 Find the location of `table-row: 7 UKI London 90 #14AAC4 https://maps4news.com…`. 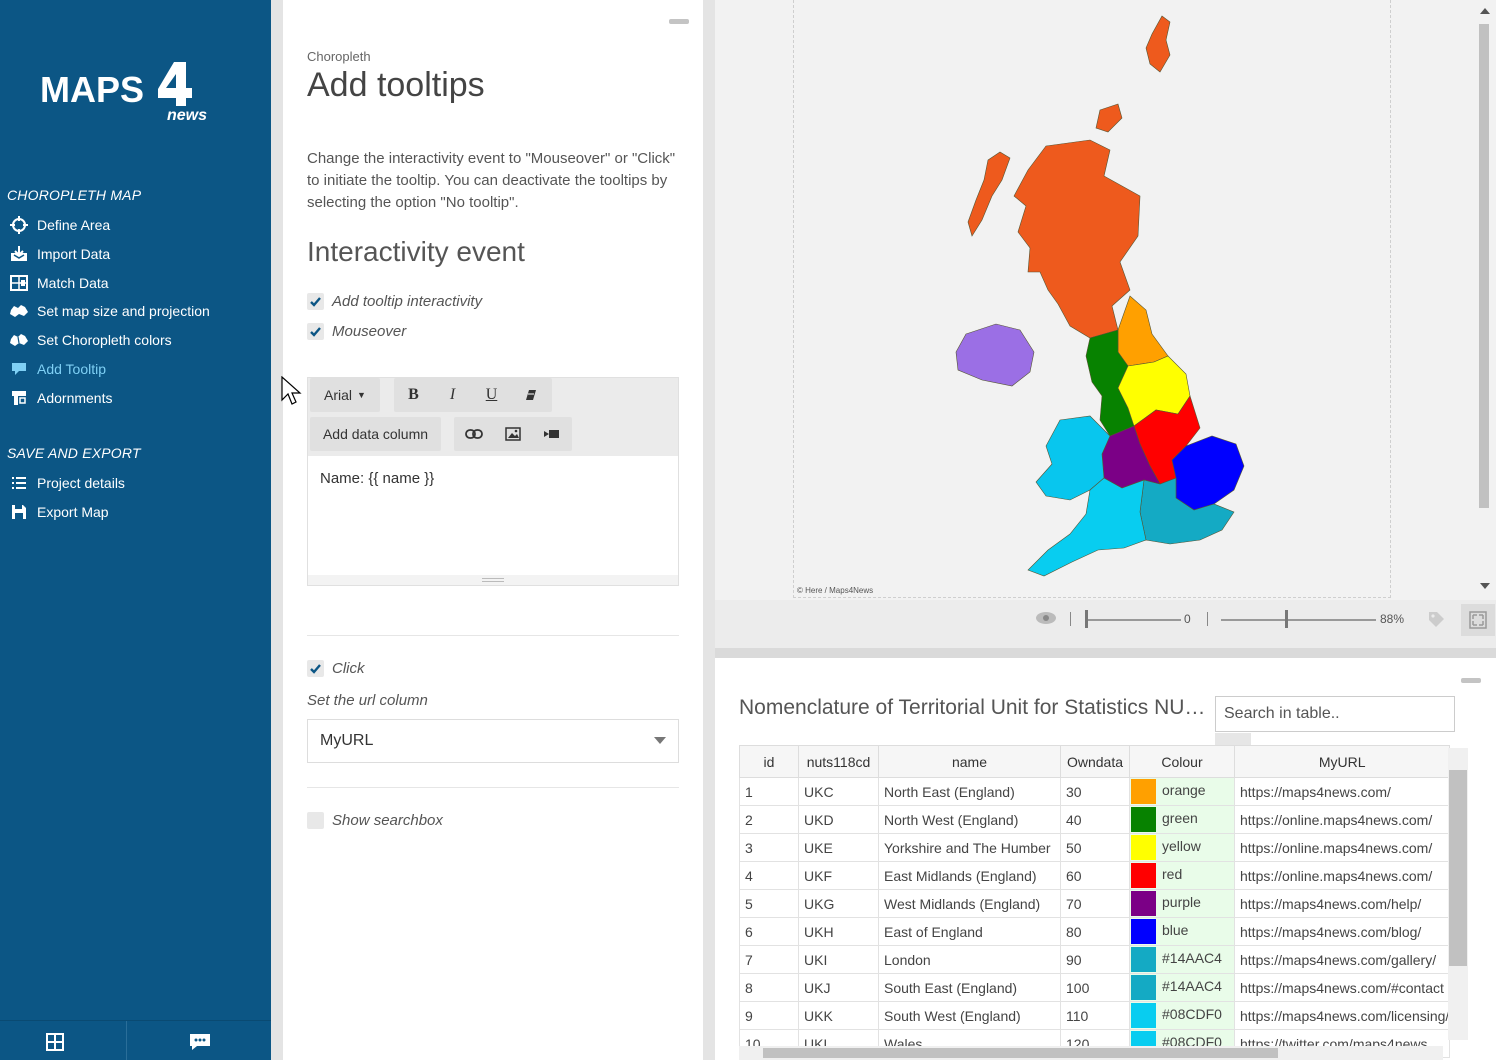

table-row: 7 UKI London 90 #14AAC4 https://maps4news.com… is located at coordinates (1095, 959).